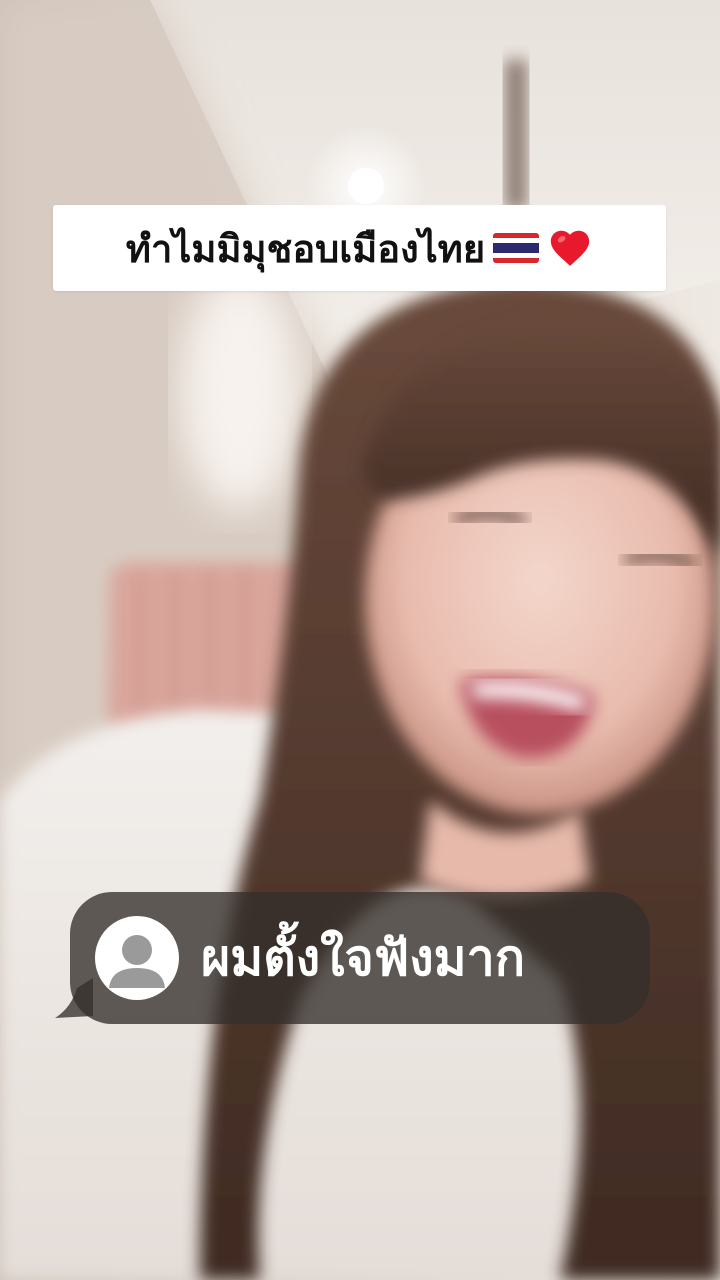 This screenshot has width=720, height=1280. Describe the element at coordinates (305, 248) in the screenshot. I see `title-caption-text: ทำไมมิมุชอบเมืองไทย` at that location.